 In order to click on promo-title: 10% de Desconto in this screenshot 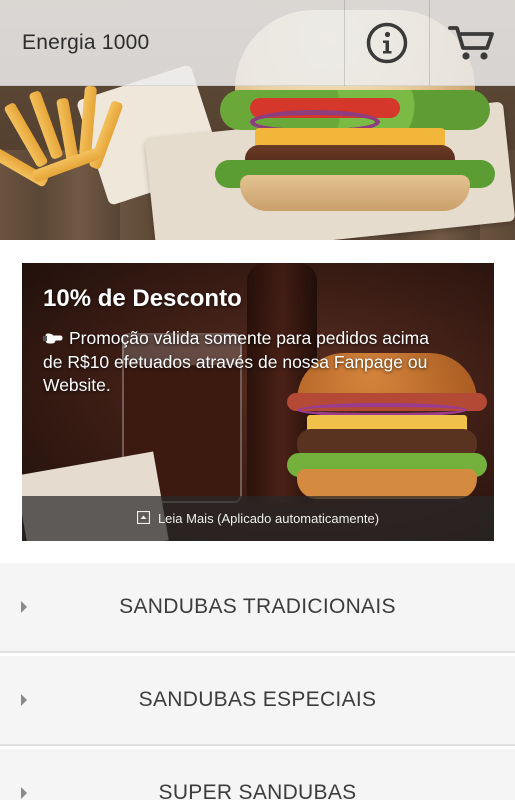, I will do `click(142, 298)`.